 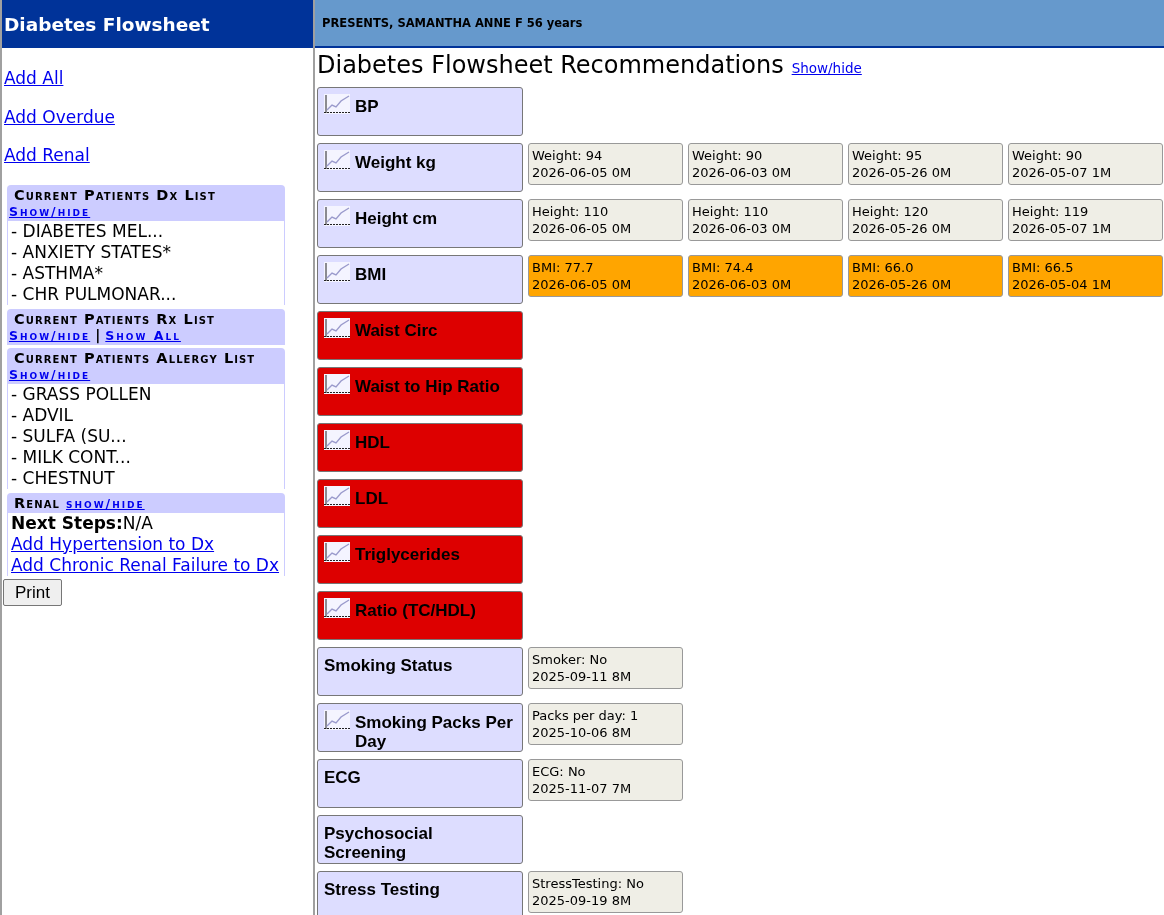 What do you see at coordinates (143, 335) in the screenshot?
I see `panel-link: Show All` at bounding box center [143, 335].